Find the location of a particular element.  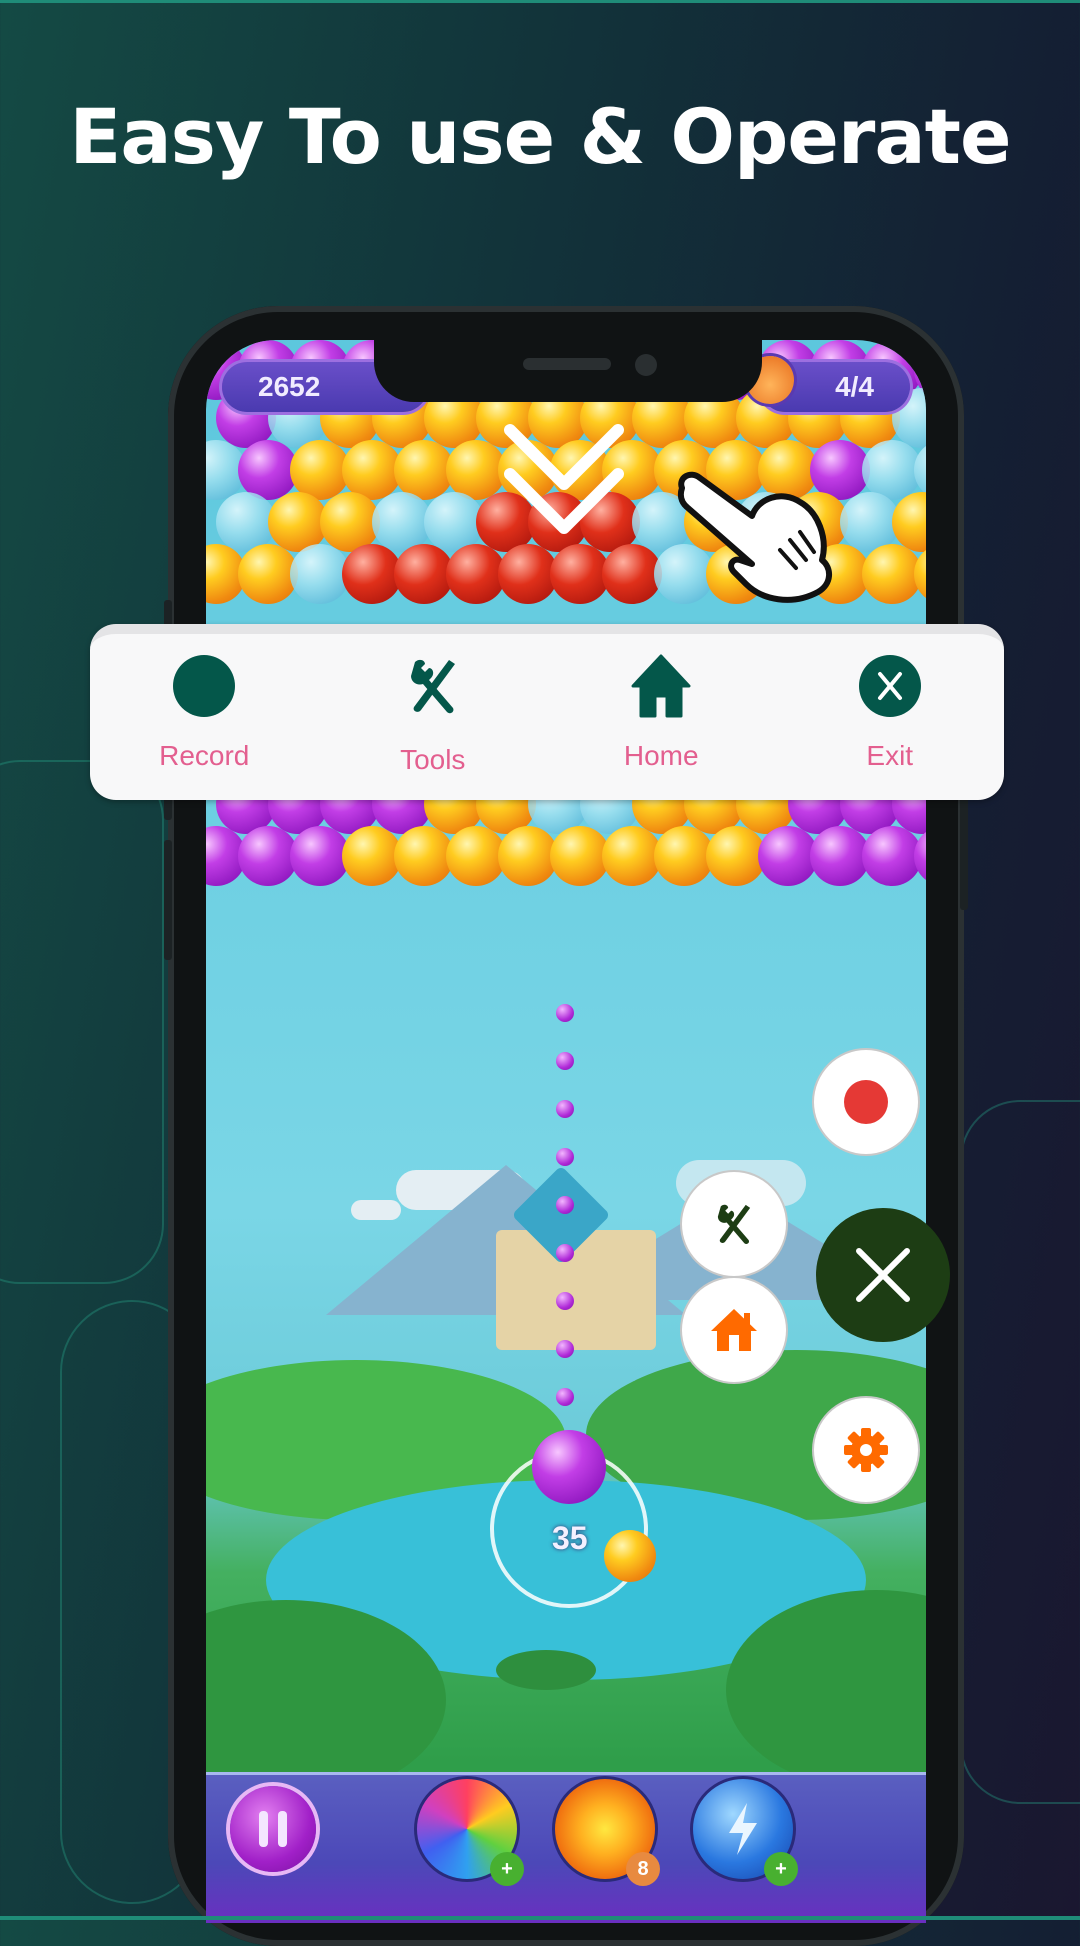

small-island is located at coordinates (546, 1670).